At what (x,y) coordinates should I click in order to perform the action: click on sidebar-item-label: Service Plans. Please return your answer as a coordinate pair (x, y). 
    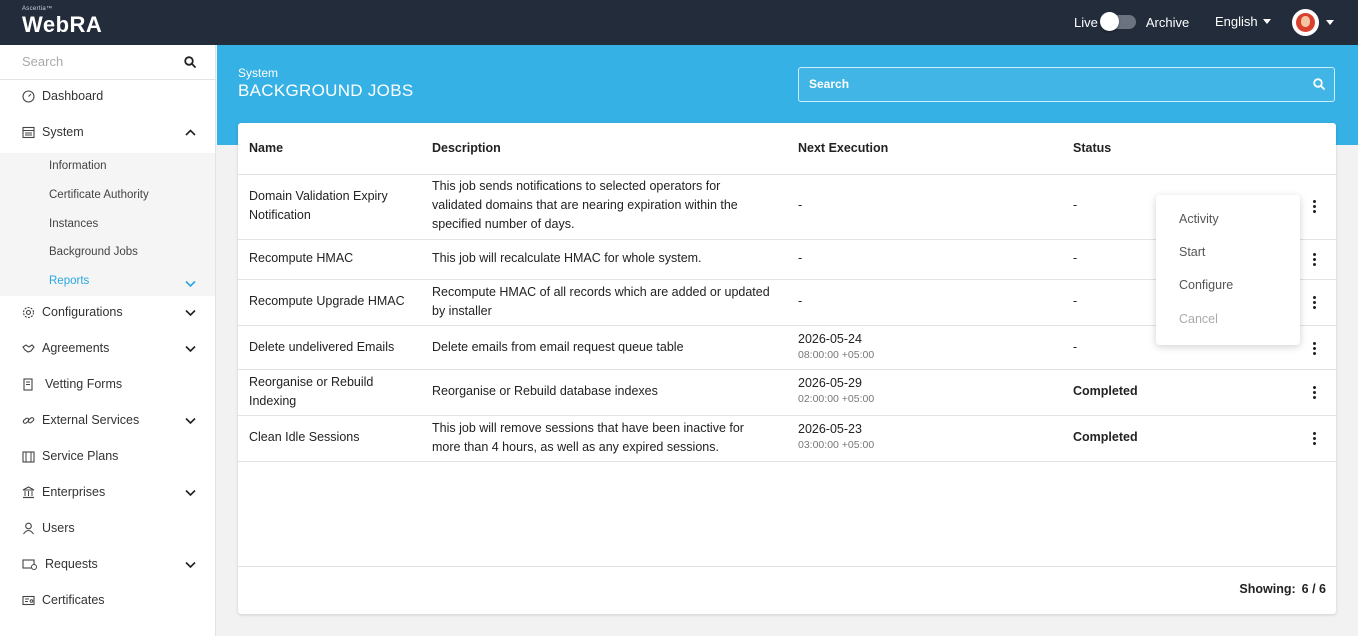
    Looking at the image, I should click on (80, 456).